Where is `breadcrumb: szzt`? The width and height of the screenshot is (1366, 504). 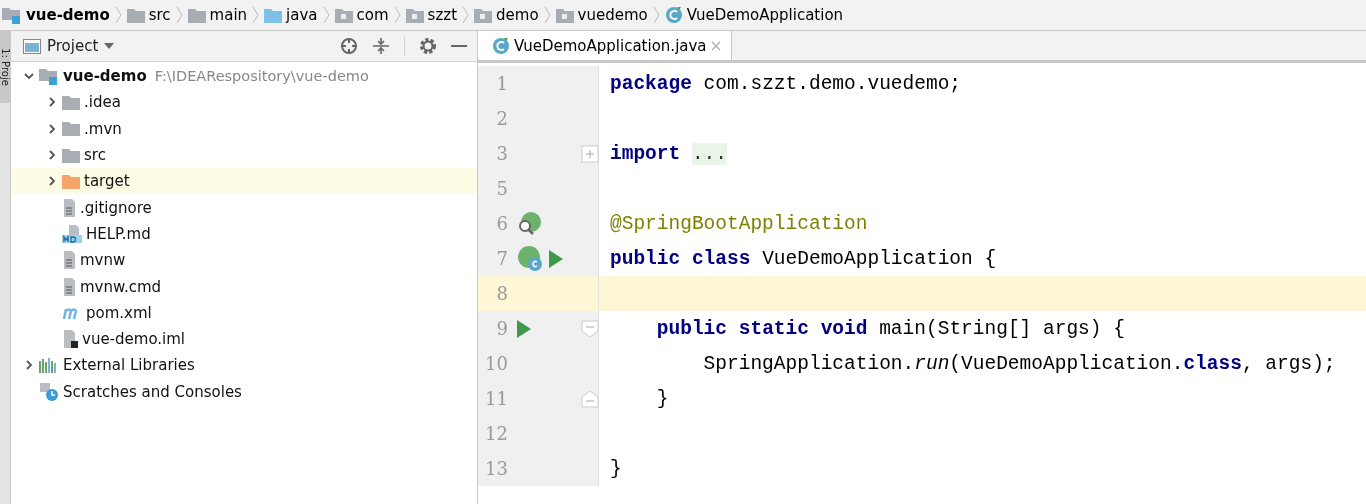 breadcrumb: szzt is located at coordinates (431, 15).